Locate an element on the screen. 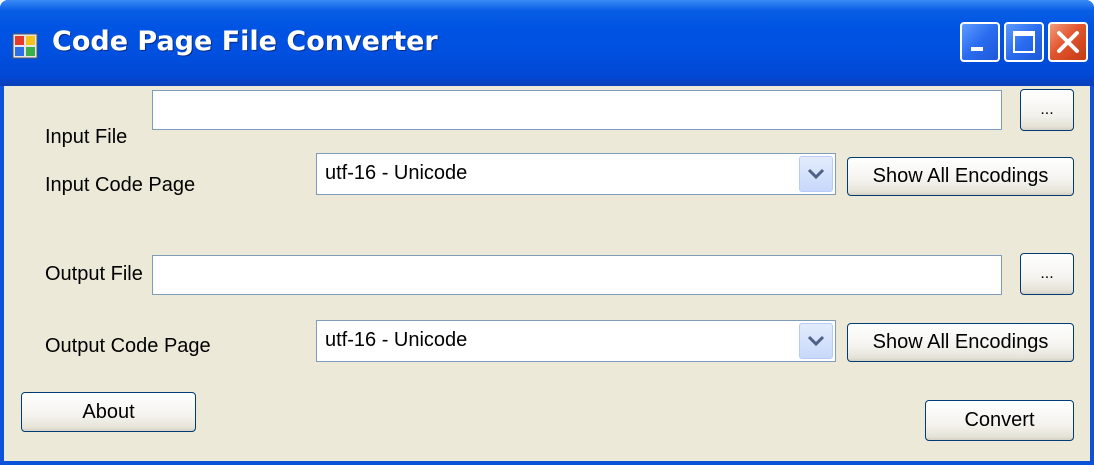  maximize-button is located at coordinates (1024, 42).